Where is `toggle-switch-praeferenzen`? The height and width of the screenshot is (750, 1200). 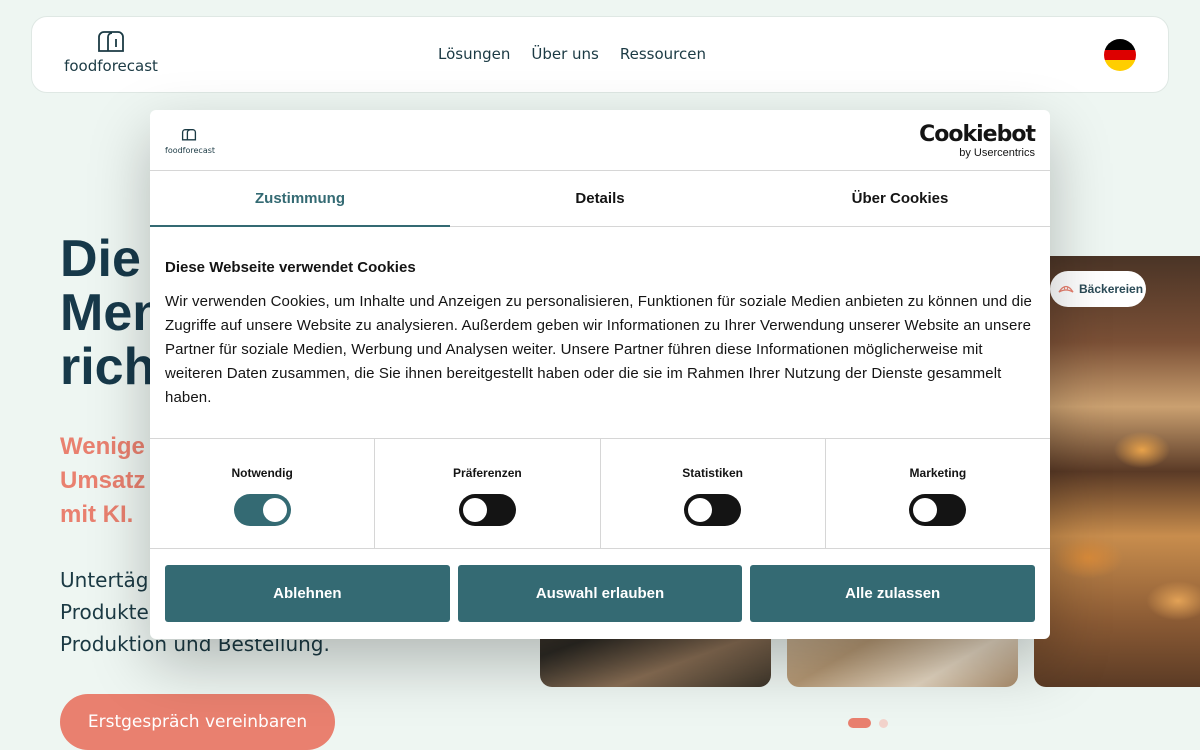 toggle-switch-praeferenzen is located at coordinates (487, 510).